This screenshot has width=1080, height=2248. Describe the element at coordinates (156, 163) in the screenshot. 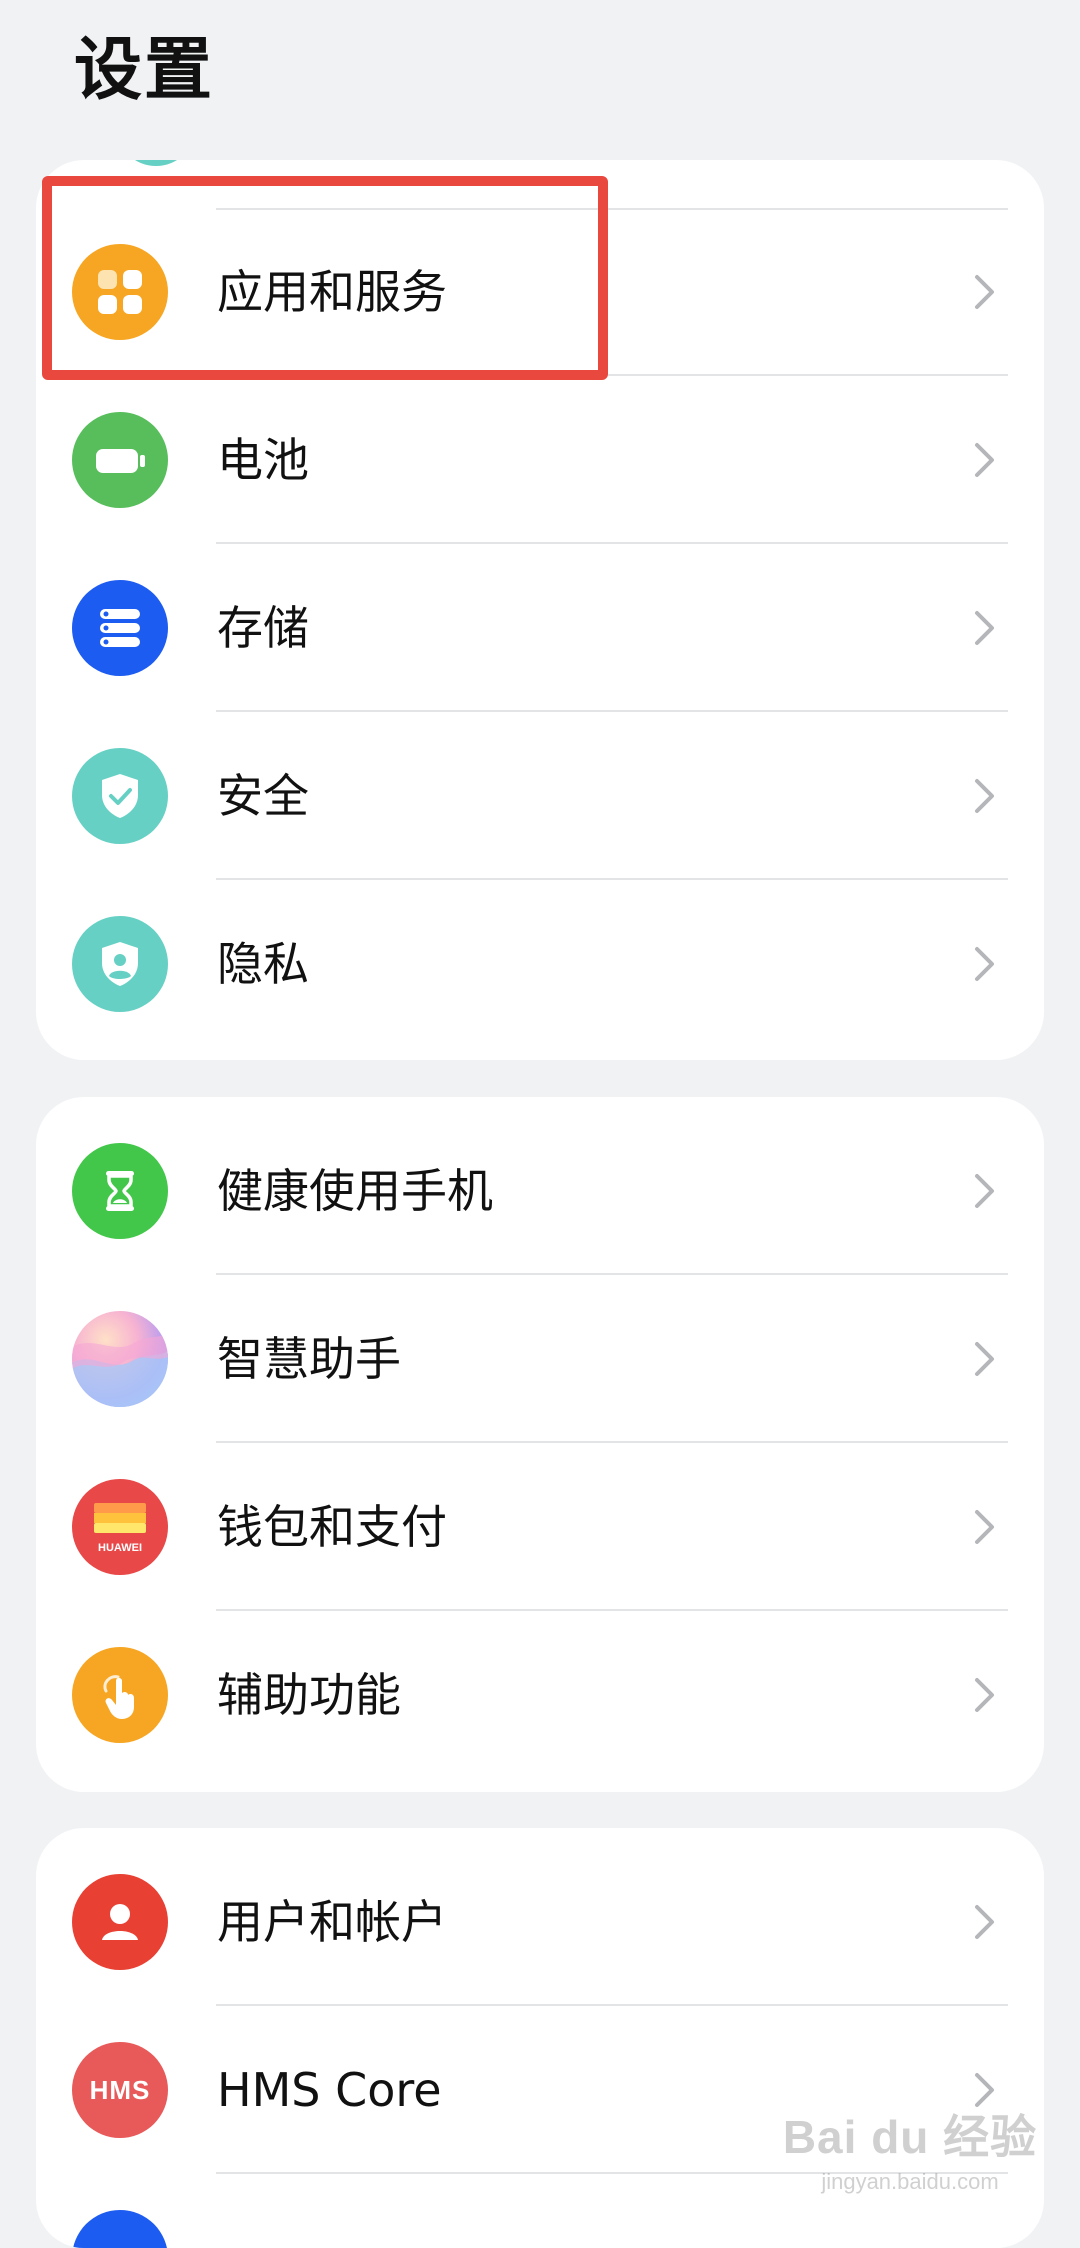

I see `partial-icon-top` at that location.